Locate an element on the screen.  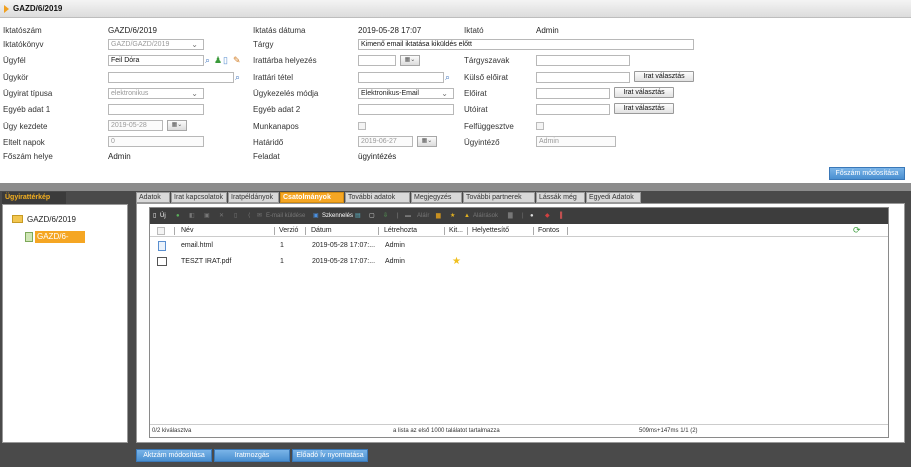
egyeb-adat-2-input is located at coordinates (406, 109).